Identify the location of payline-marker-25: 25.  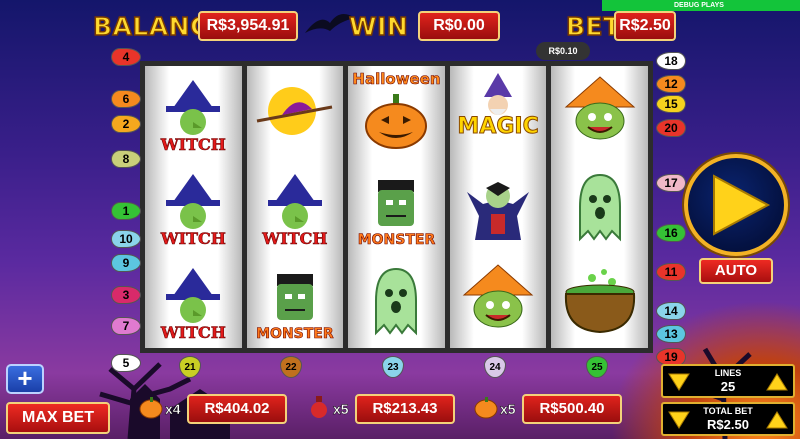
(597, 367).